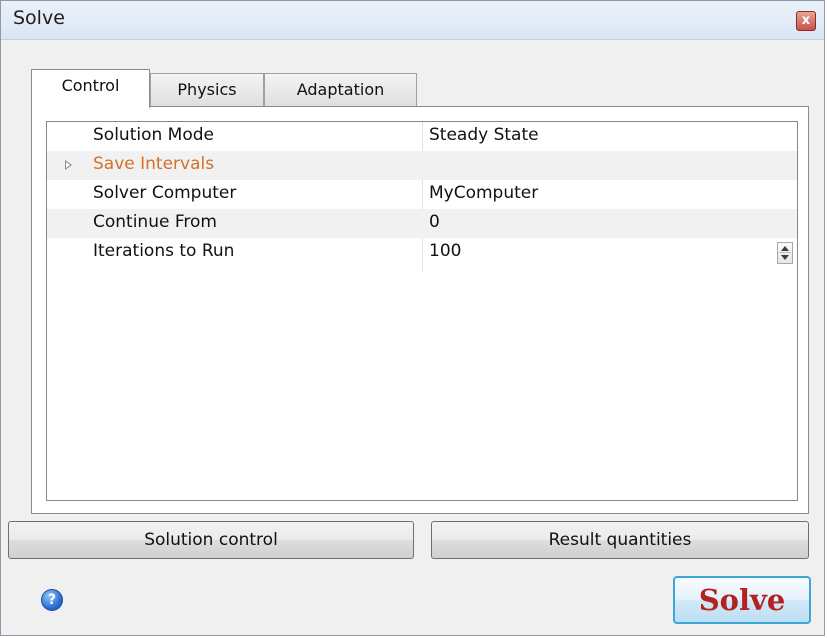 The width and height of the screenshot is (827, 638). Describe the element at coordinates (68, 165) in the screenshot. I see `triangle-right-icon` at that location.